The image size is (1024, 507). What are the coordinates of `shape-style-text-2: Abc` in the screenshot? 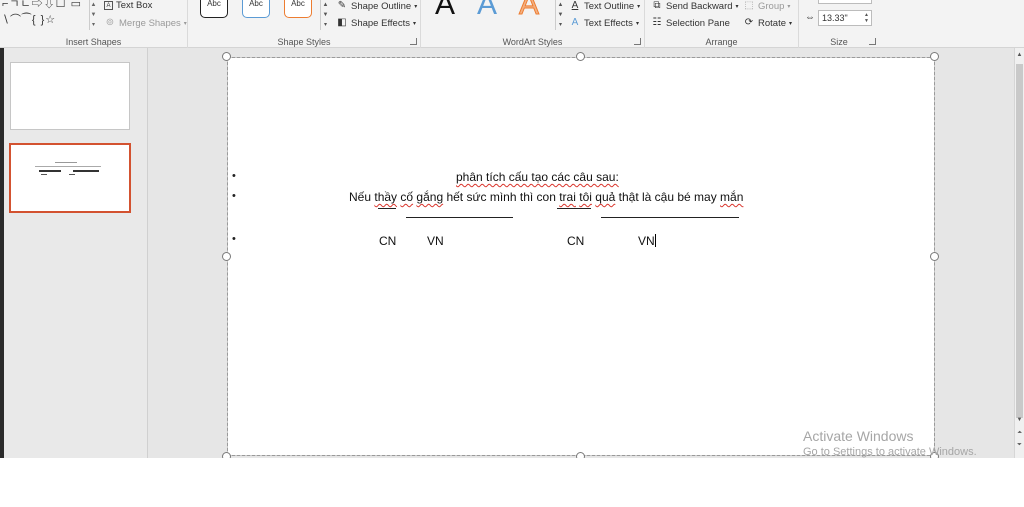 It's located at (256, 4).